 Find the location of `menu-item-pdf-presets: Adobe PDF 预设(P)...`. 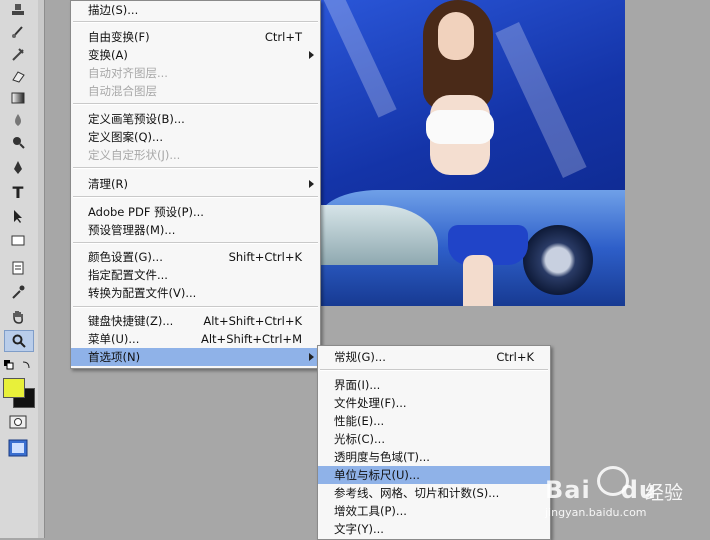

menu-item-pdf-presets: Adobe PDF 预设(P)... is located at coordinates (195, 212).